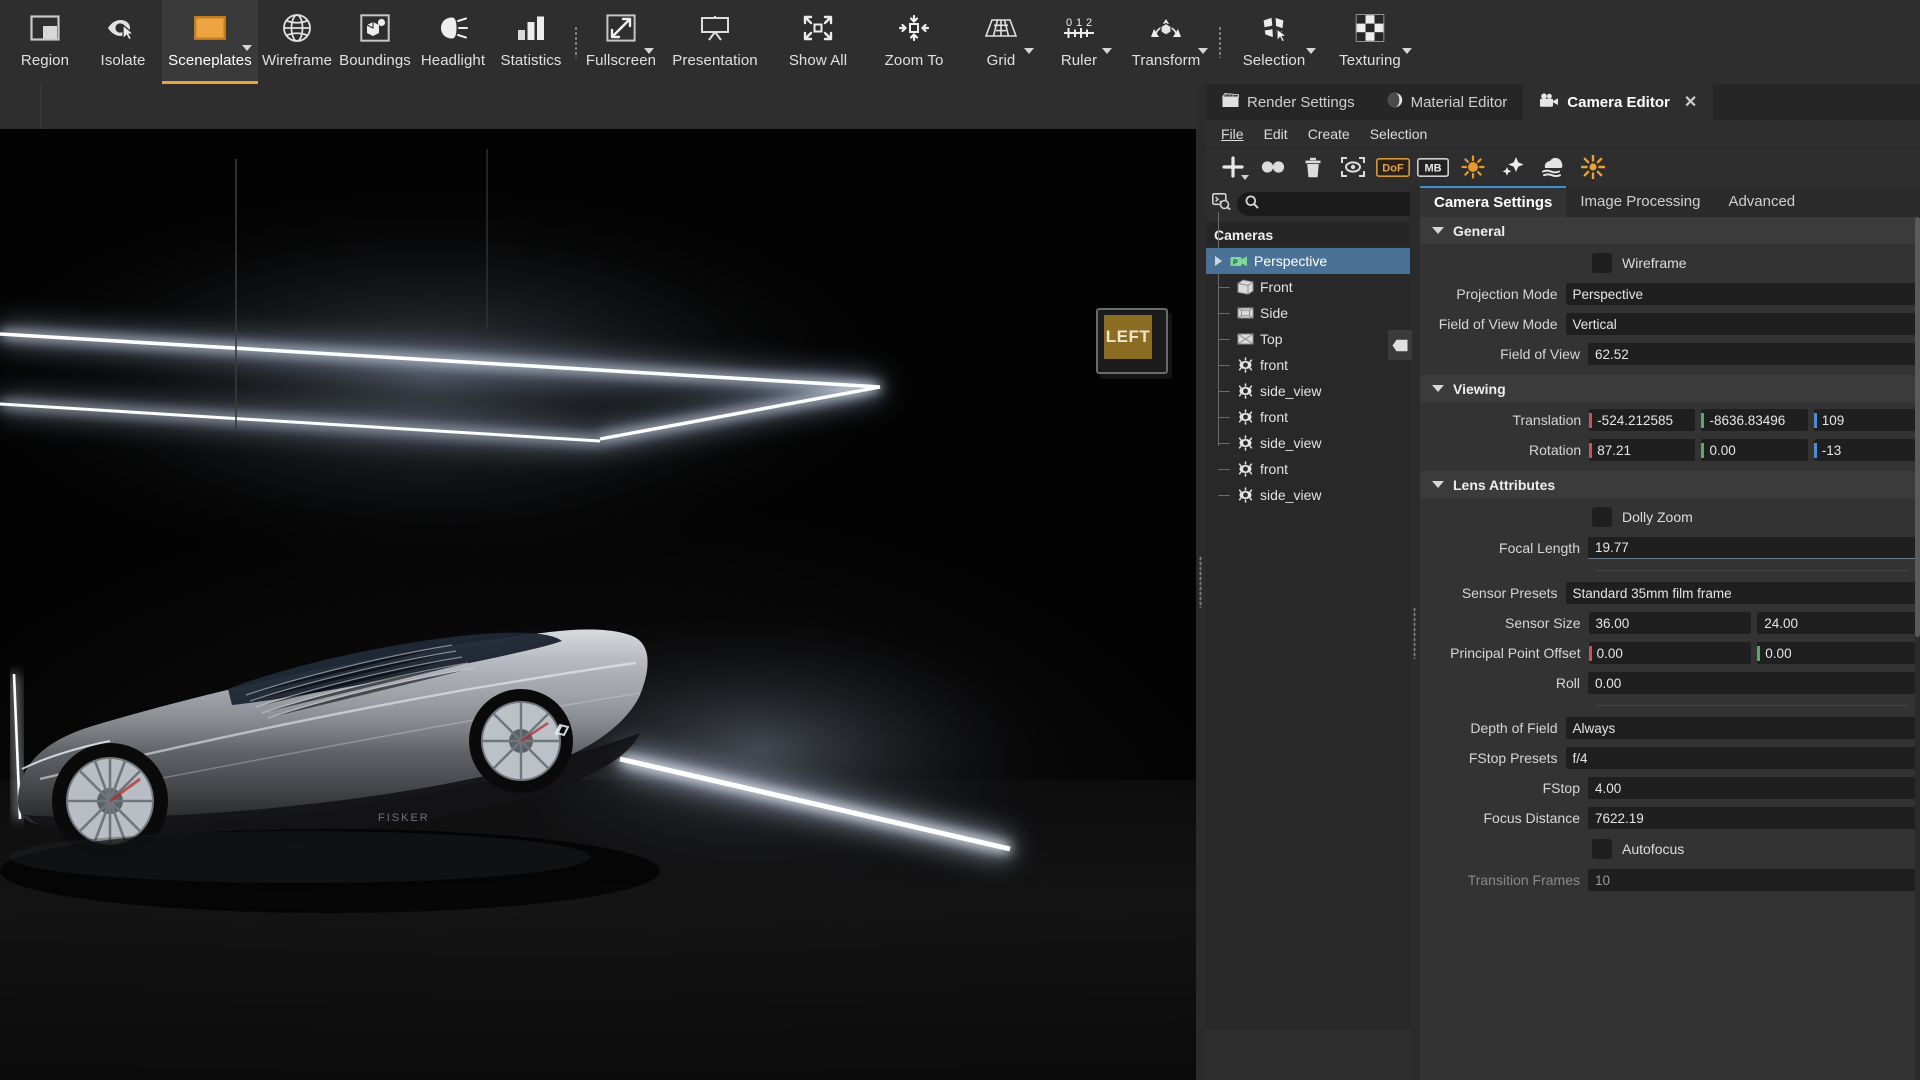 This screenshot has width=1920, height=1080. What do you see at coordinates (1276, 134) in the screenshot?
I see `menu-edit: Edit` at bounding box center [1276, 134].